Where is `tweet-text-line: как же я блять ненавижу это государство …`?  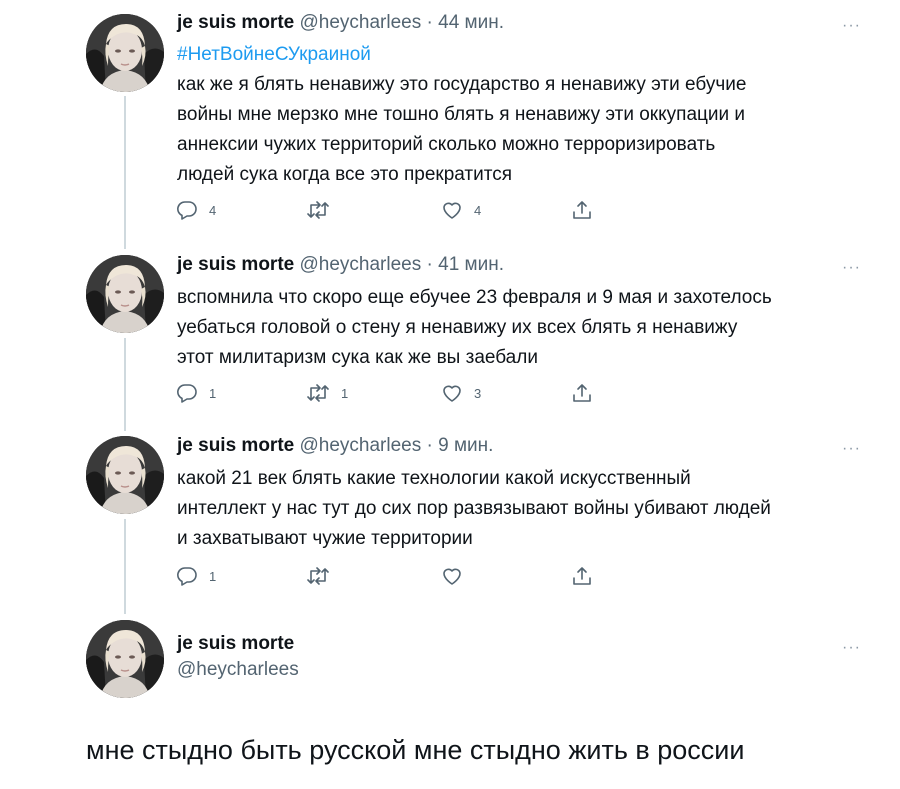
tweet-text-line: как же я блять ненавижу это государство … is located at coordinates (462, 84).